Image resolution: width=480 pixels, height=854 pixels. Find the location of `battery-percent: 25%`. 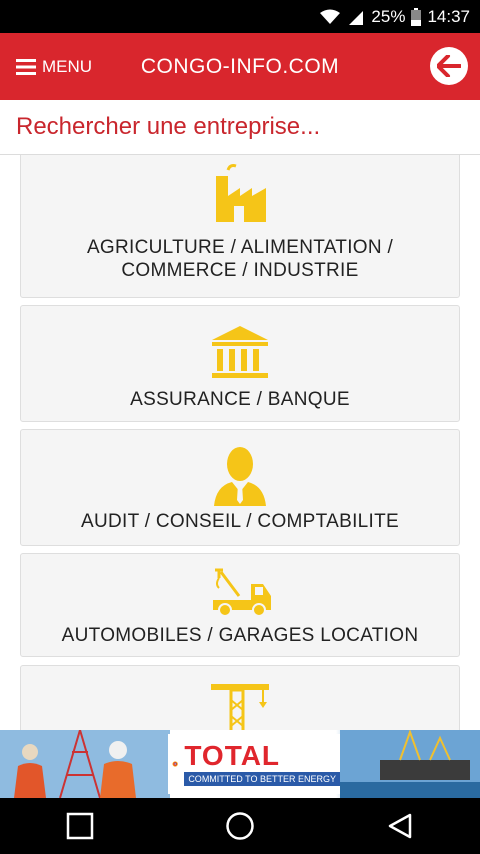

battery-percent: 25% is located at coordinates (388, 16).